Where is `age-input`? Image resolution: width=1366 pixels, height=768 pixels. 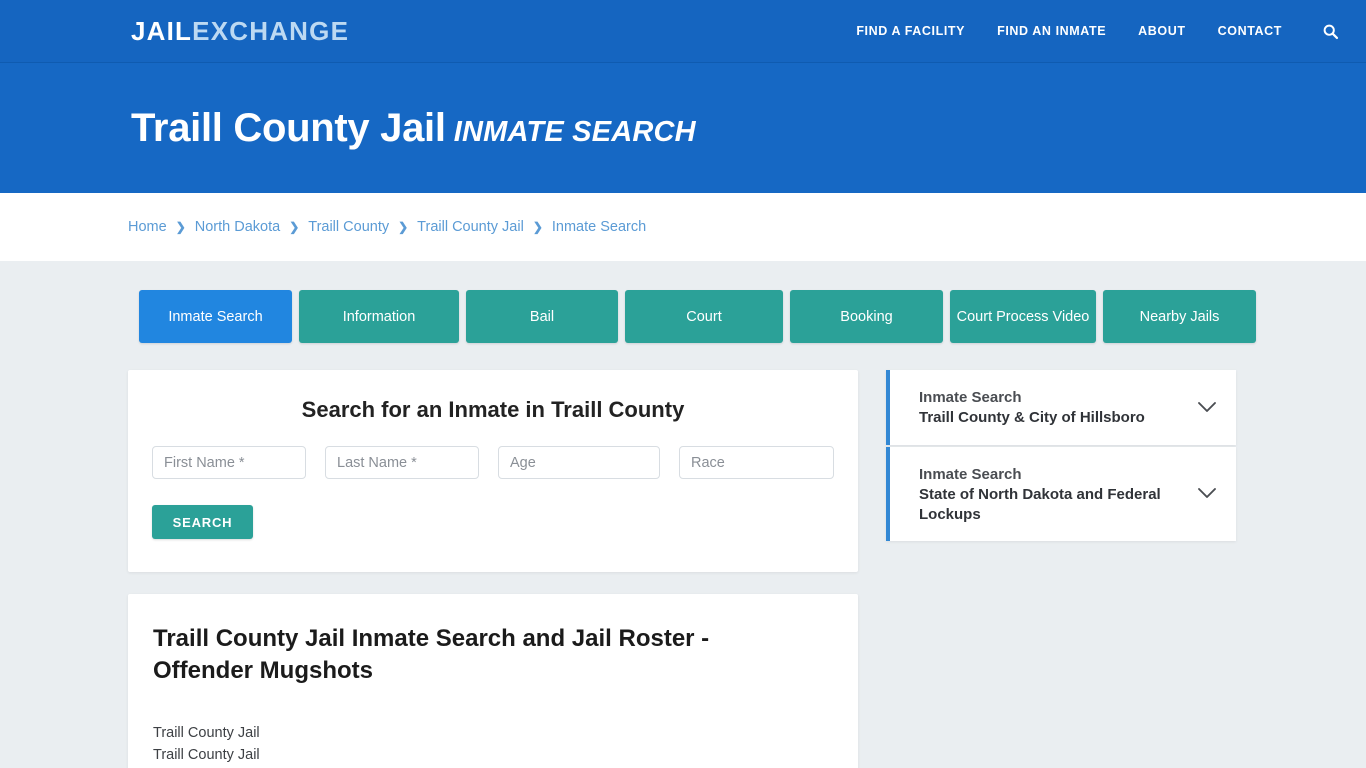 age-input is located at coordinates (579, 462).